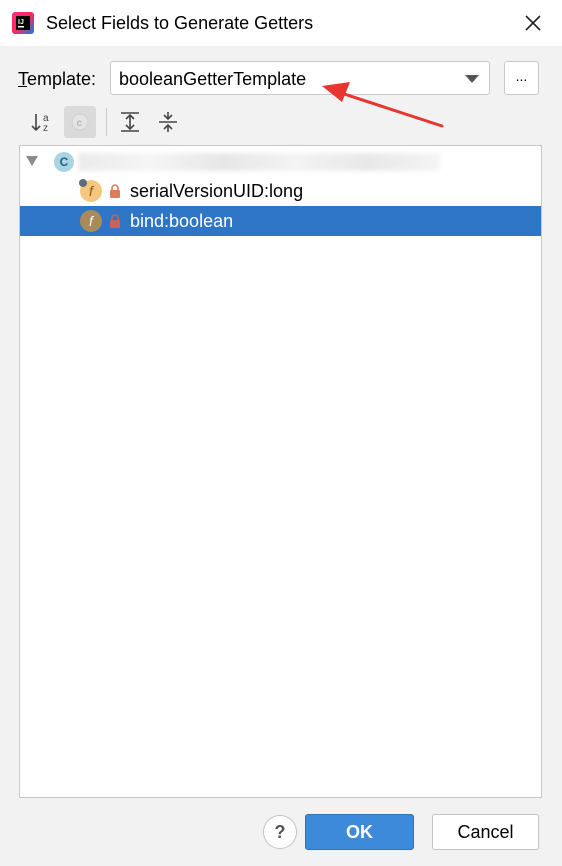 The width and height of the screenshot is (562, 866). I want to click on template-selected-value: booleanGetterTemplate, so click(213, 79).